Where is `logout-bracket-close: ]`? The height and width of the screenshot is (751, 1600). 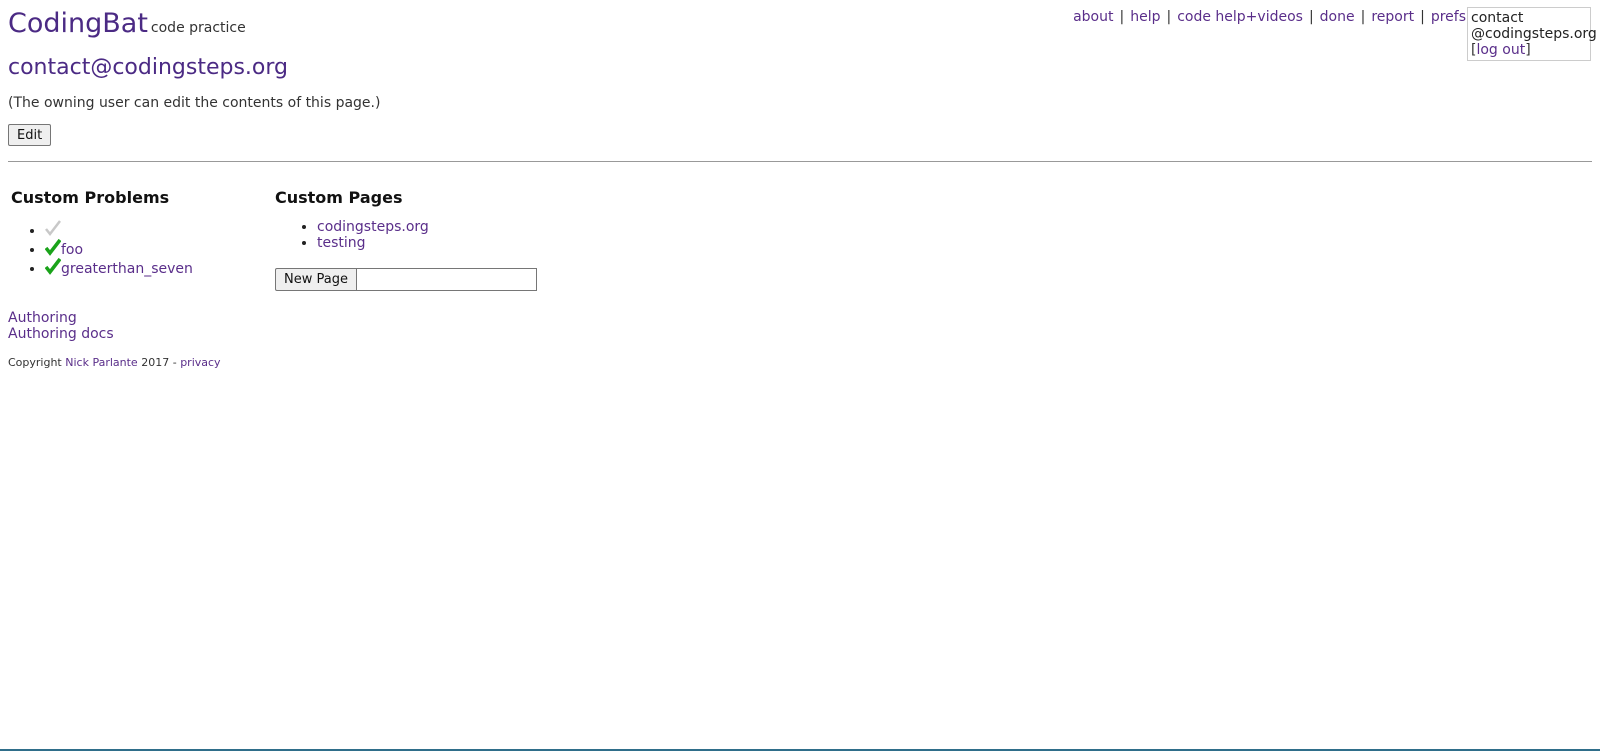 logout-bracket-close: ] is located at coordinates (1528, 50).